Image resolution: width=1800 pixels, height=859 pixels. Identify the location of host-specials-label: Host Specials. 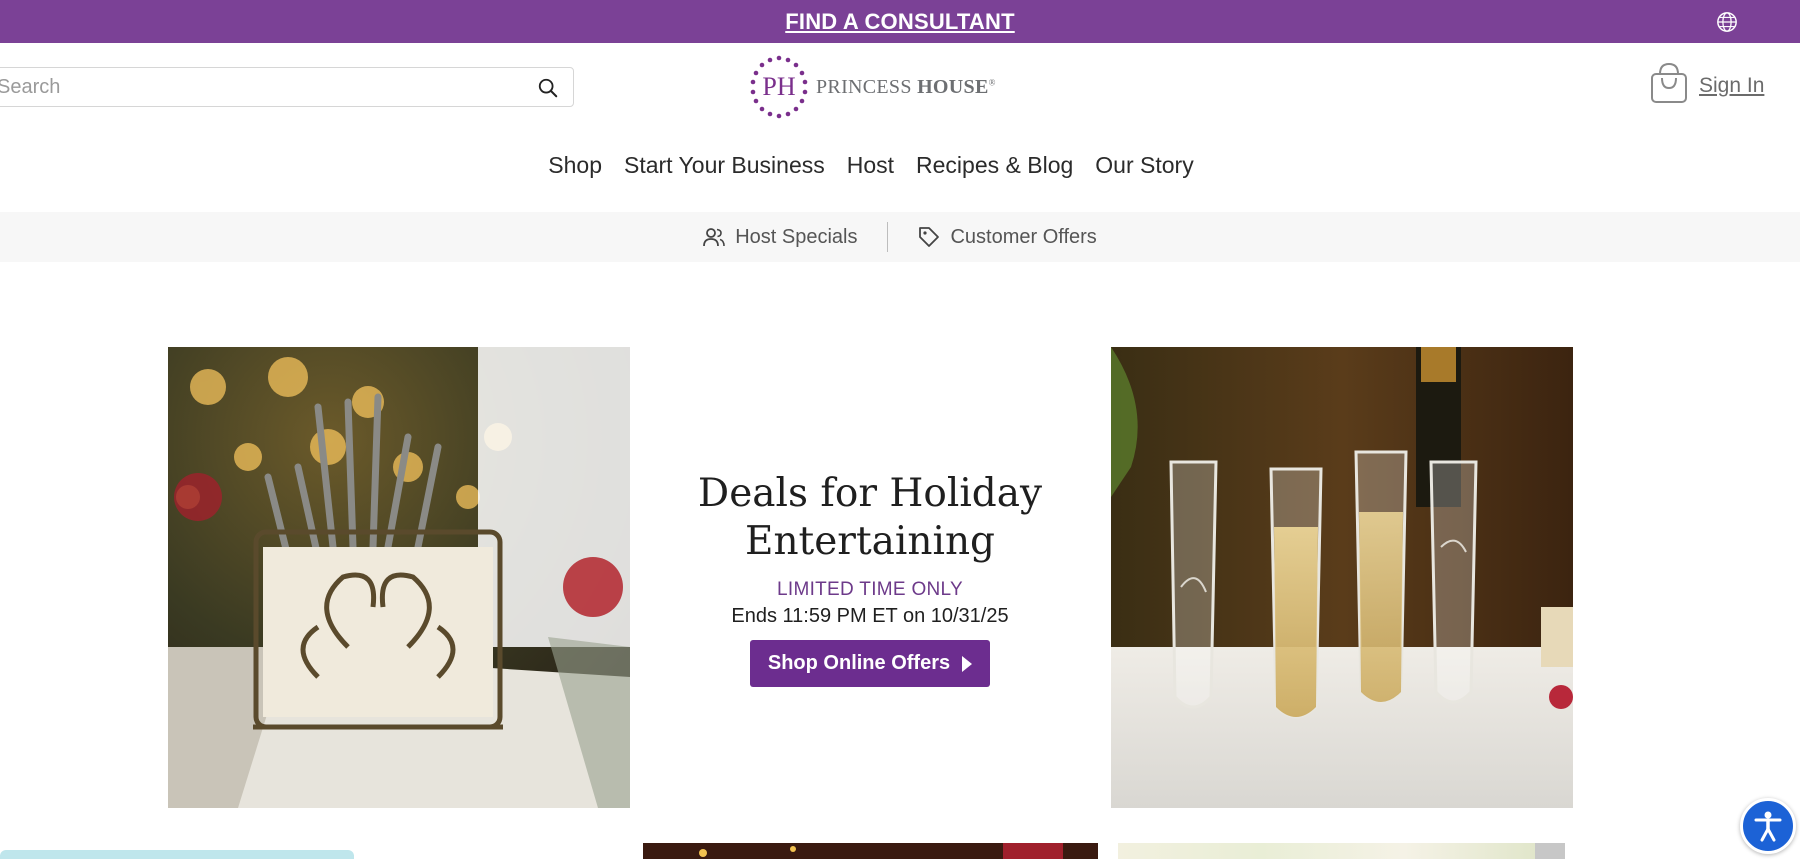
(796, 236).